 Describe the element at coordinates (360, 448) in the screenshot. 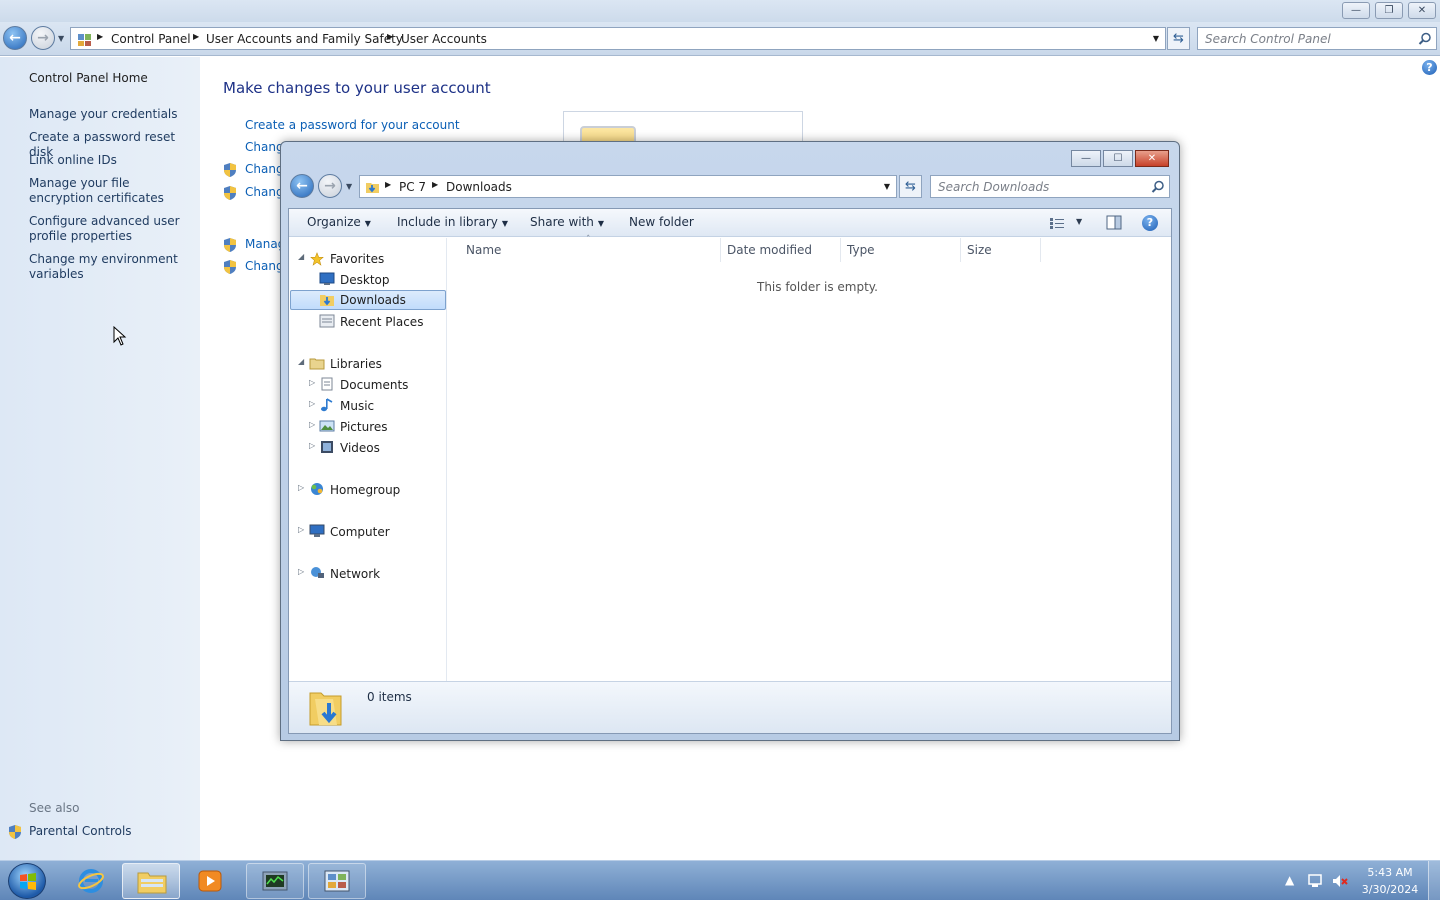

I see `tree-videos: Videos` at that location.